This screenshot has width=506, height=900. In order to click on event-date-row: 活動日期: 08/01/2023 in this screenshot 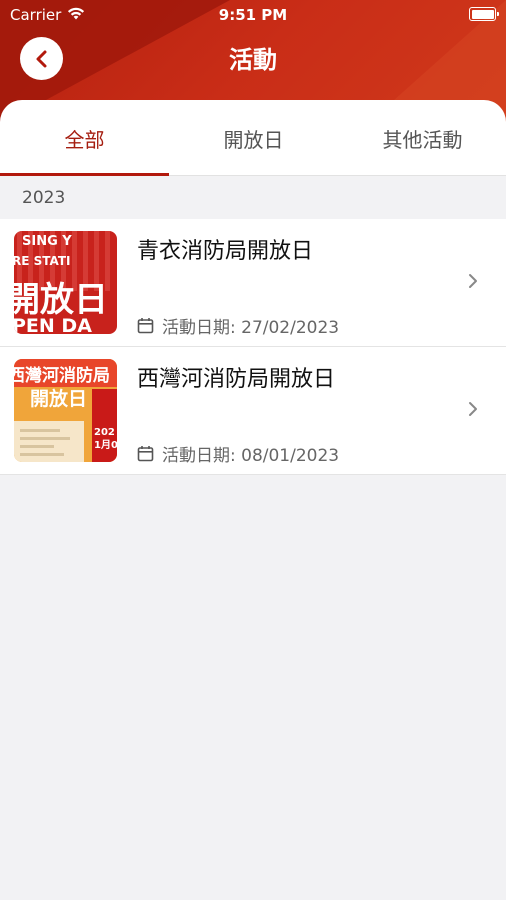, I will do `click(238, 453)`.